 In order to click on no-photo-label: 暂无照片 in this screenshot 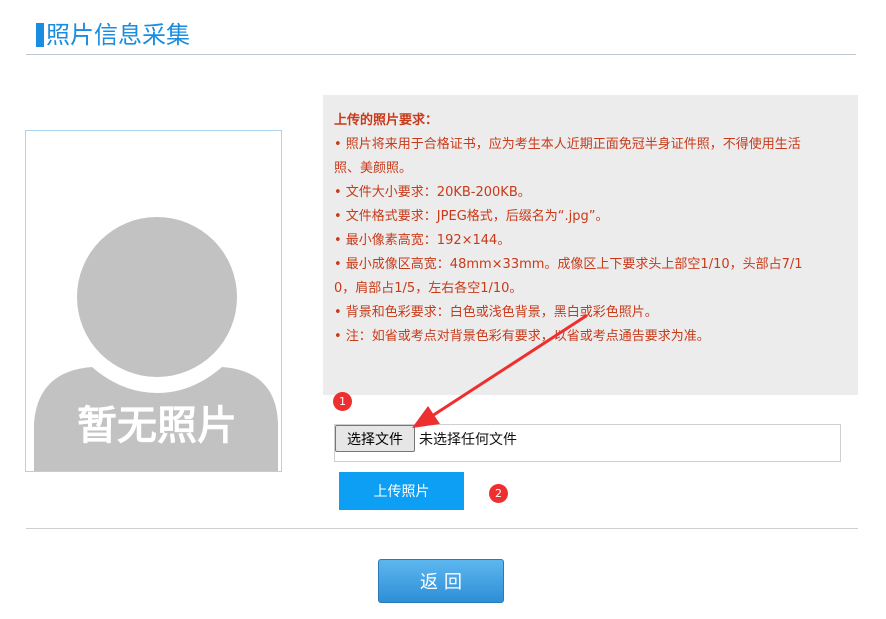, I will do `click(157, 426)`.